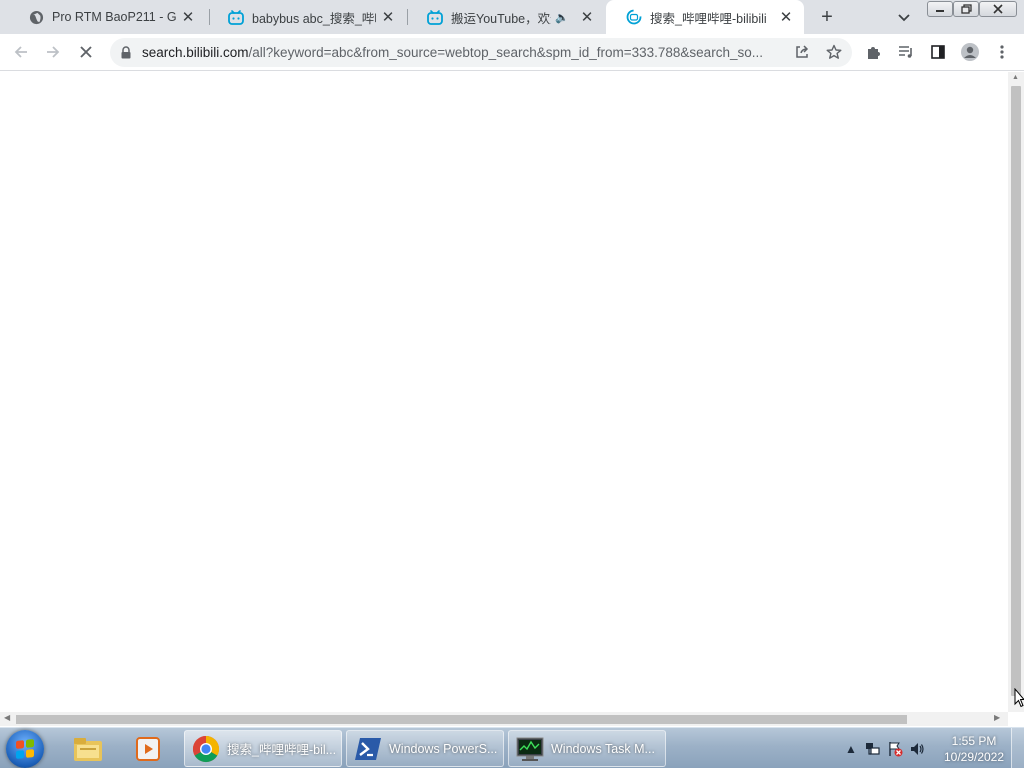  I want to click on back-button, so click(21, 52).